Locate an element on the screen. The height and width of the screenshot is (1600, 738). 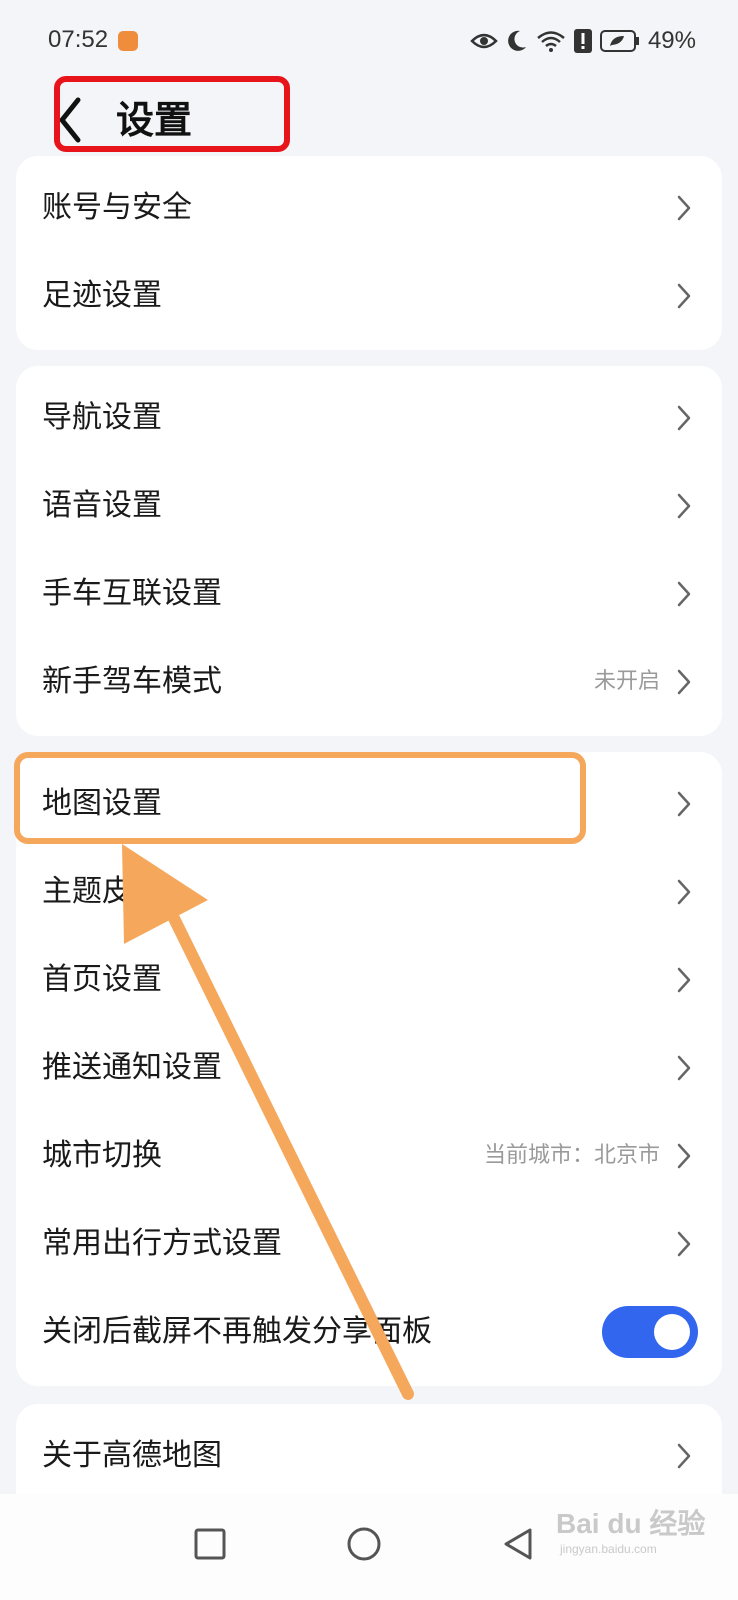
row-label: 账号与安全 is located at coordinates (117, 207).